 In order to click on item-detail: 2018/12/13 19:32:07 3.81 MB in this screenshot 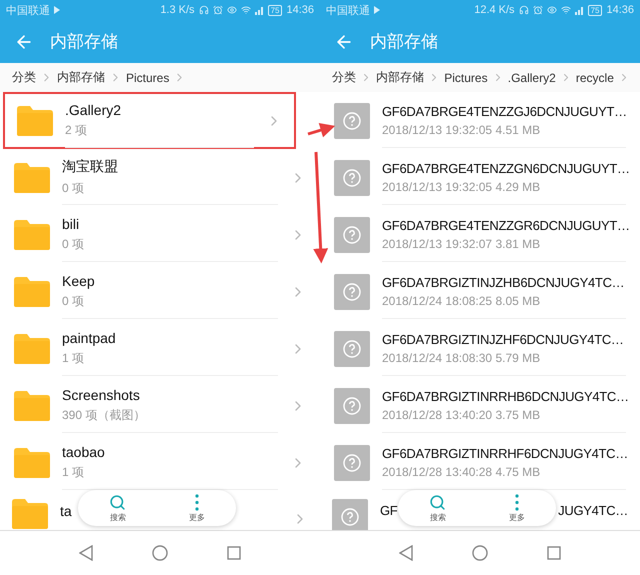, I will do `click(462, 243)`.